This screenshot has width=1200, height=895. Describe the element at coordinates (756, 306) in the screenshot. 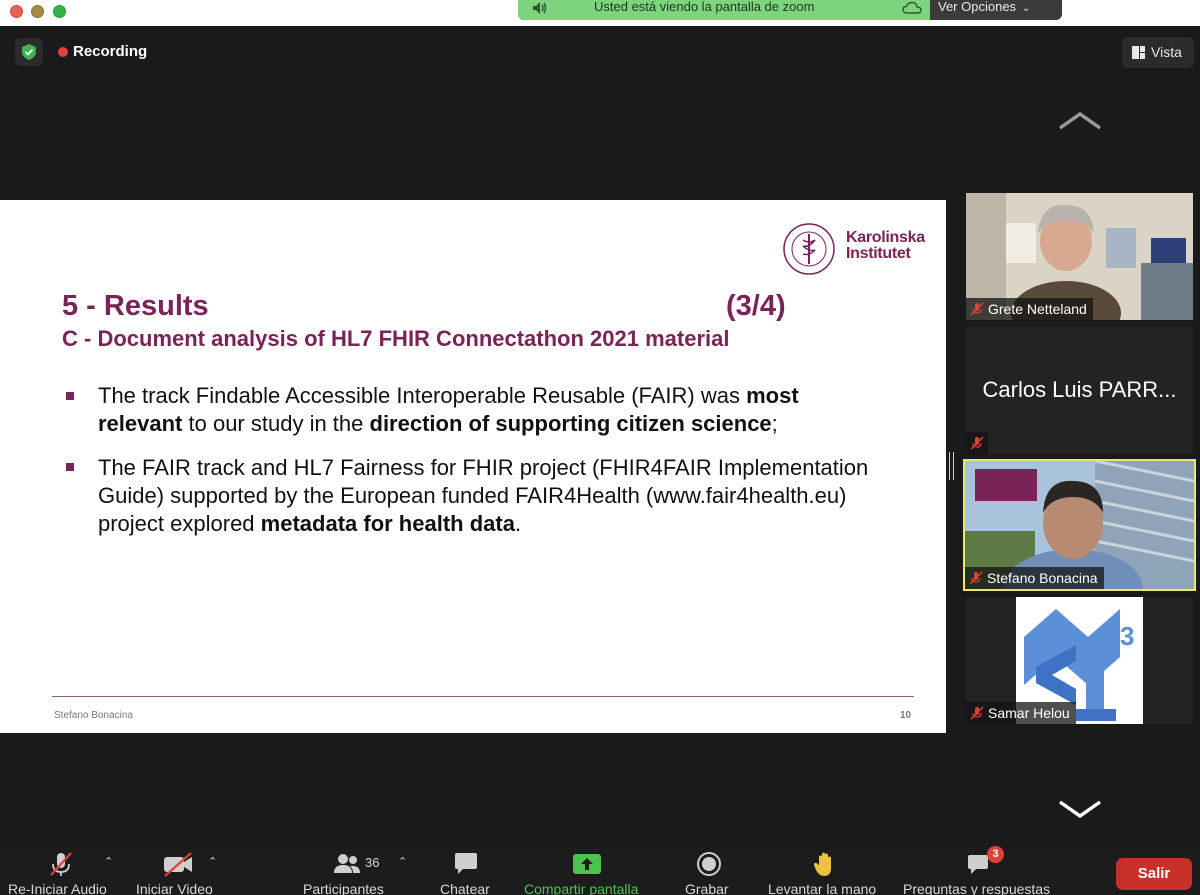

I see `slide-page-indicator: (3/4)` at that location.